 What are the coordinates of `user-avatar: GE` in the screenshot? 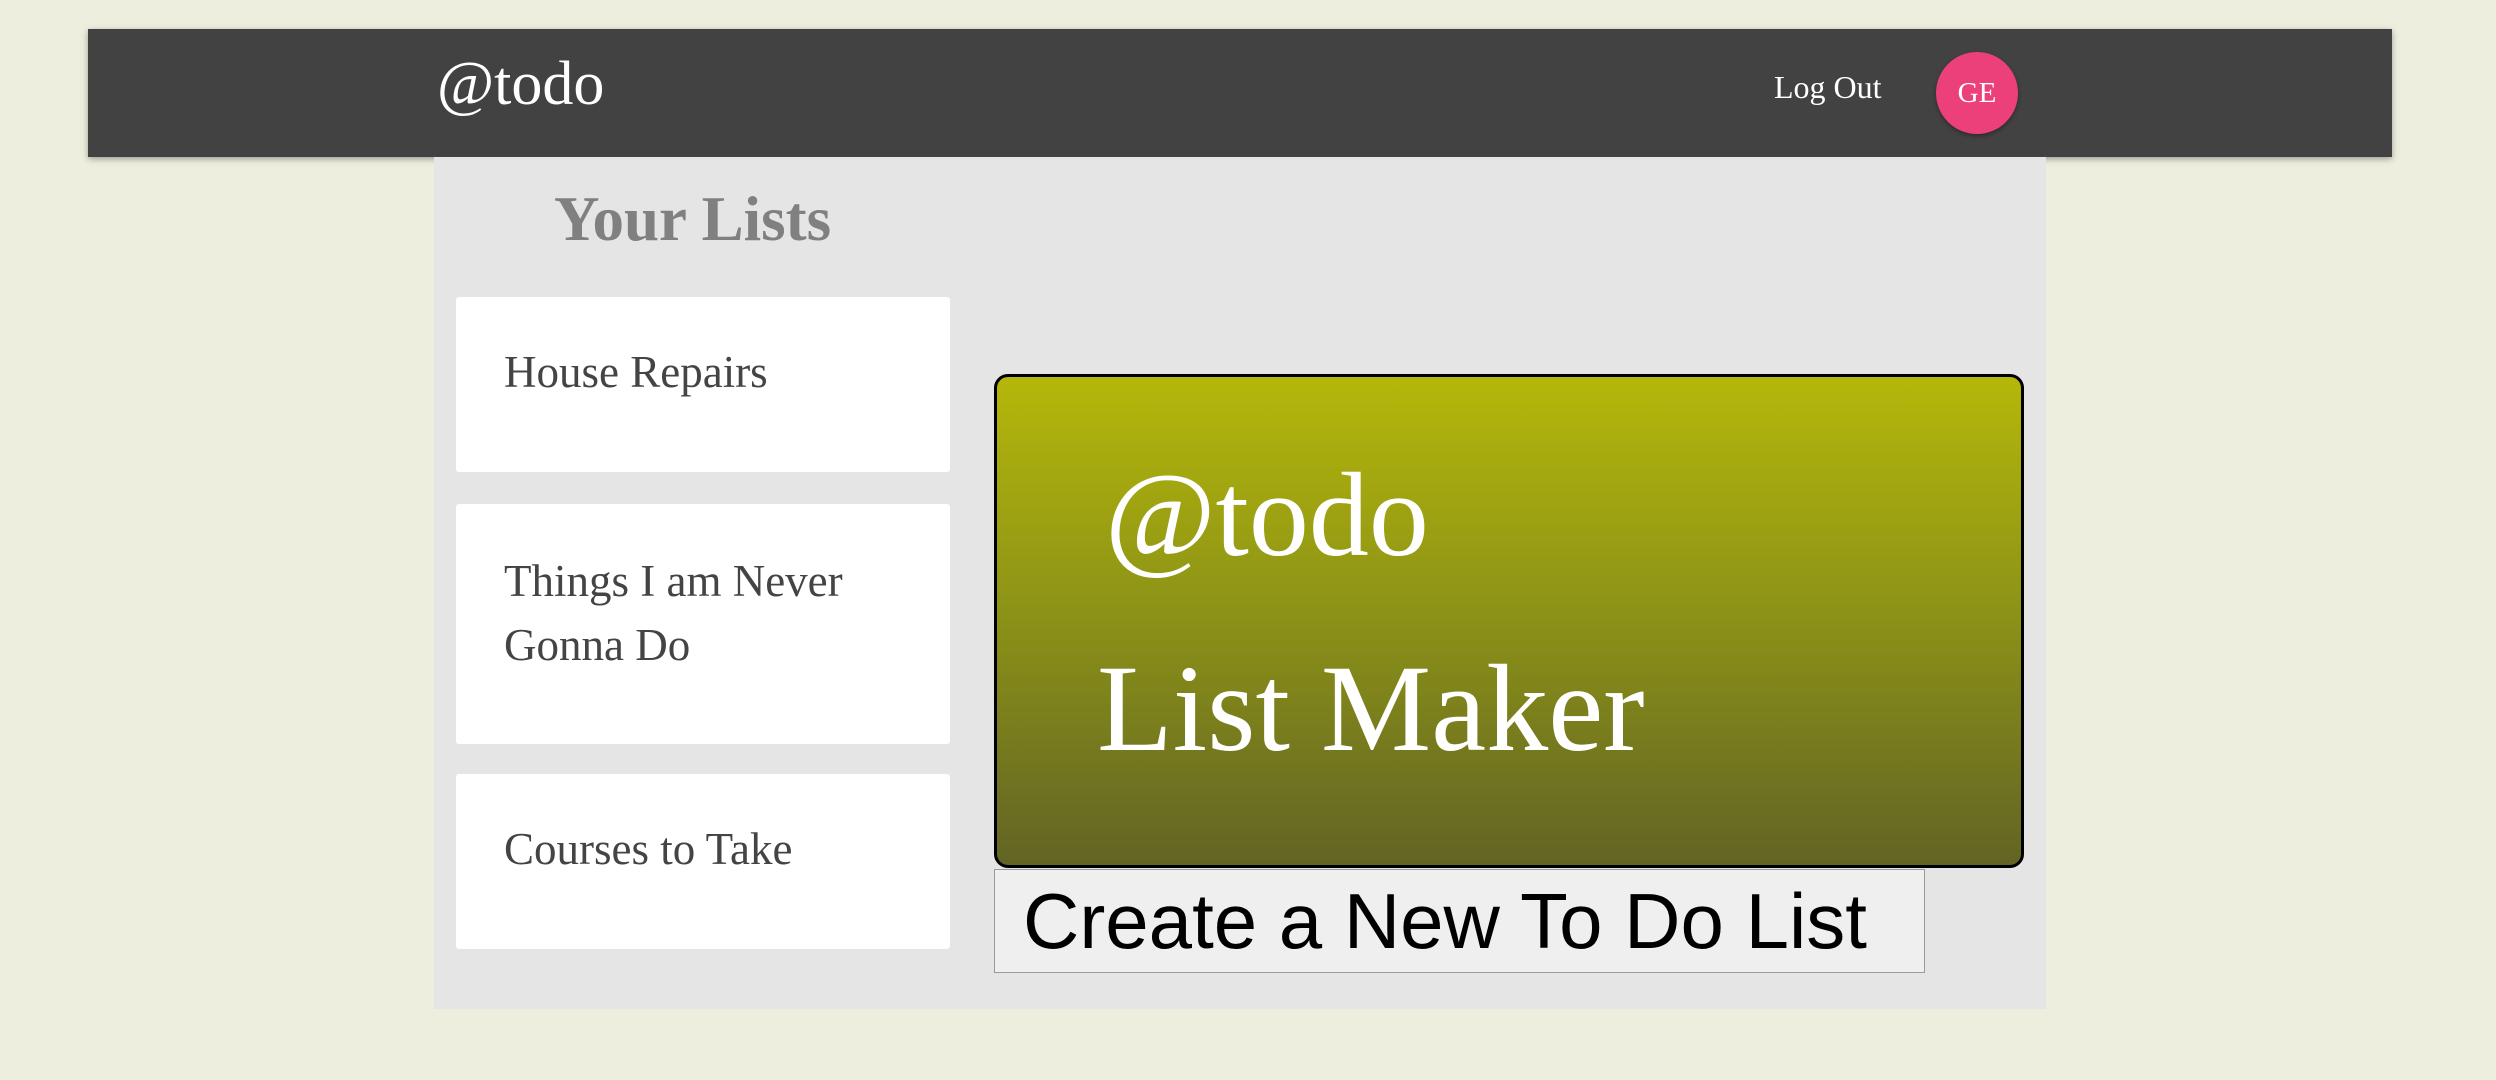 It's located at (1977, 93).